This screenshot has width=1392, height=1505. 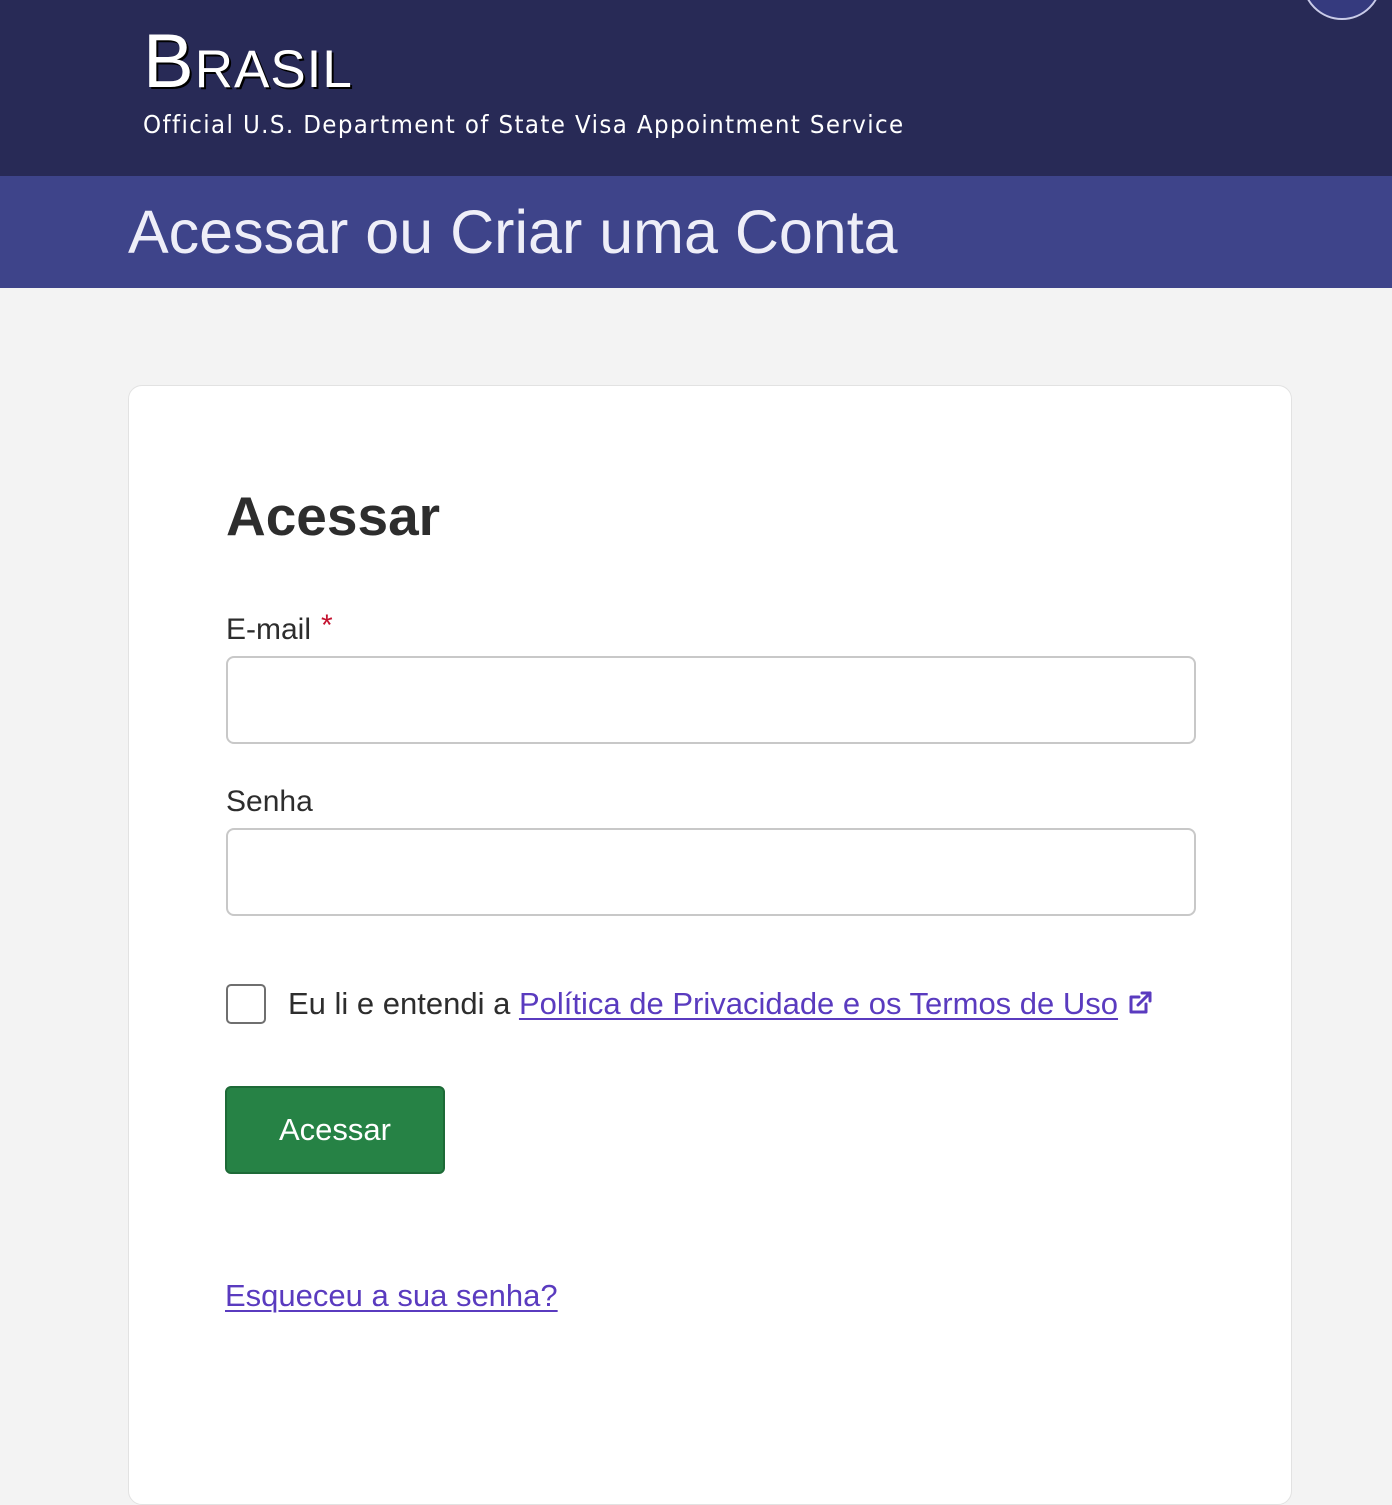 I want to click on consent-statement: Eu li e entendi a, so click(x=399, y=1003).